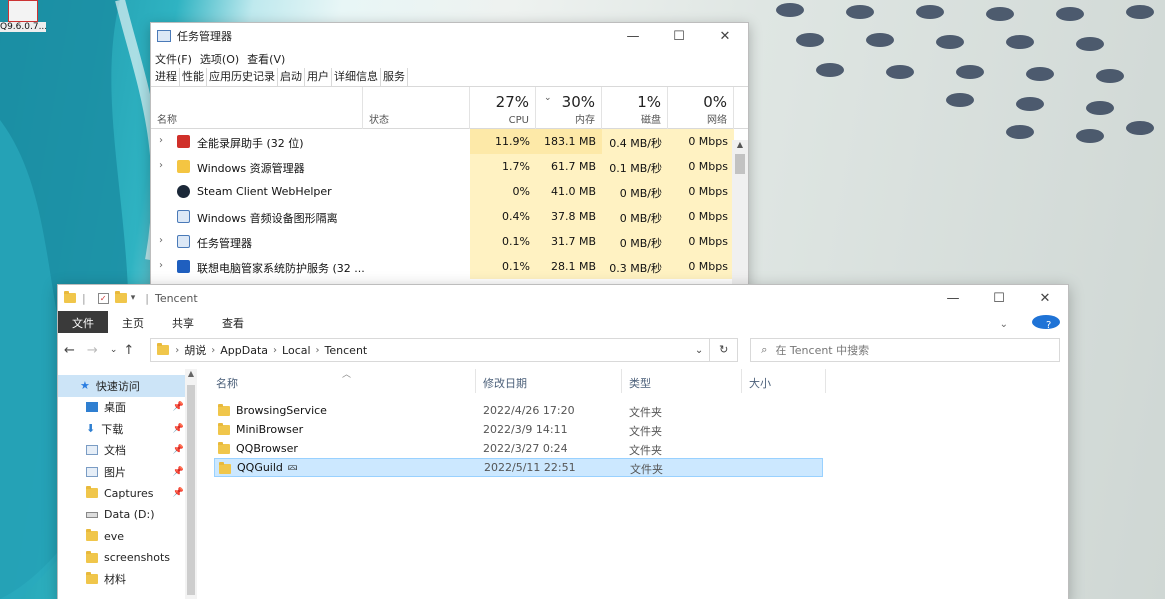 Image resolution: width=1165 pixels, height=599 pixels. I want to click on refresh-icon: ↻, so click(724, 350).